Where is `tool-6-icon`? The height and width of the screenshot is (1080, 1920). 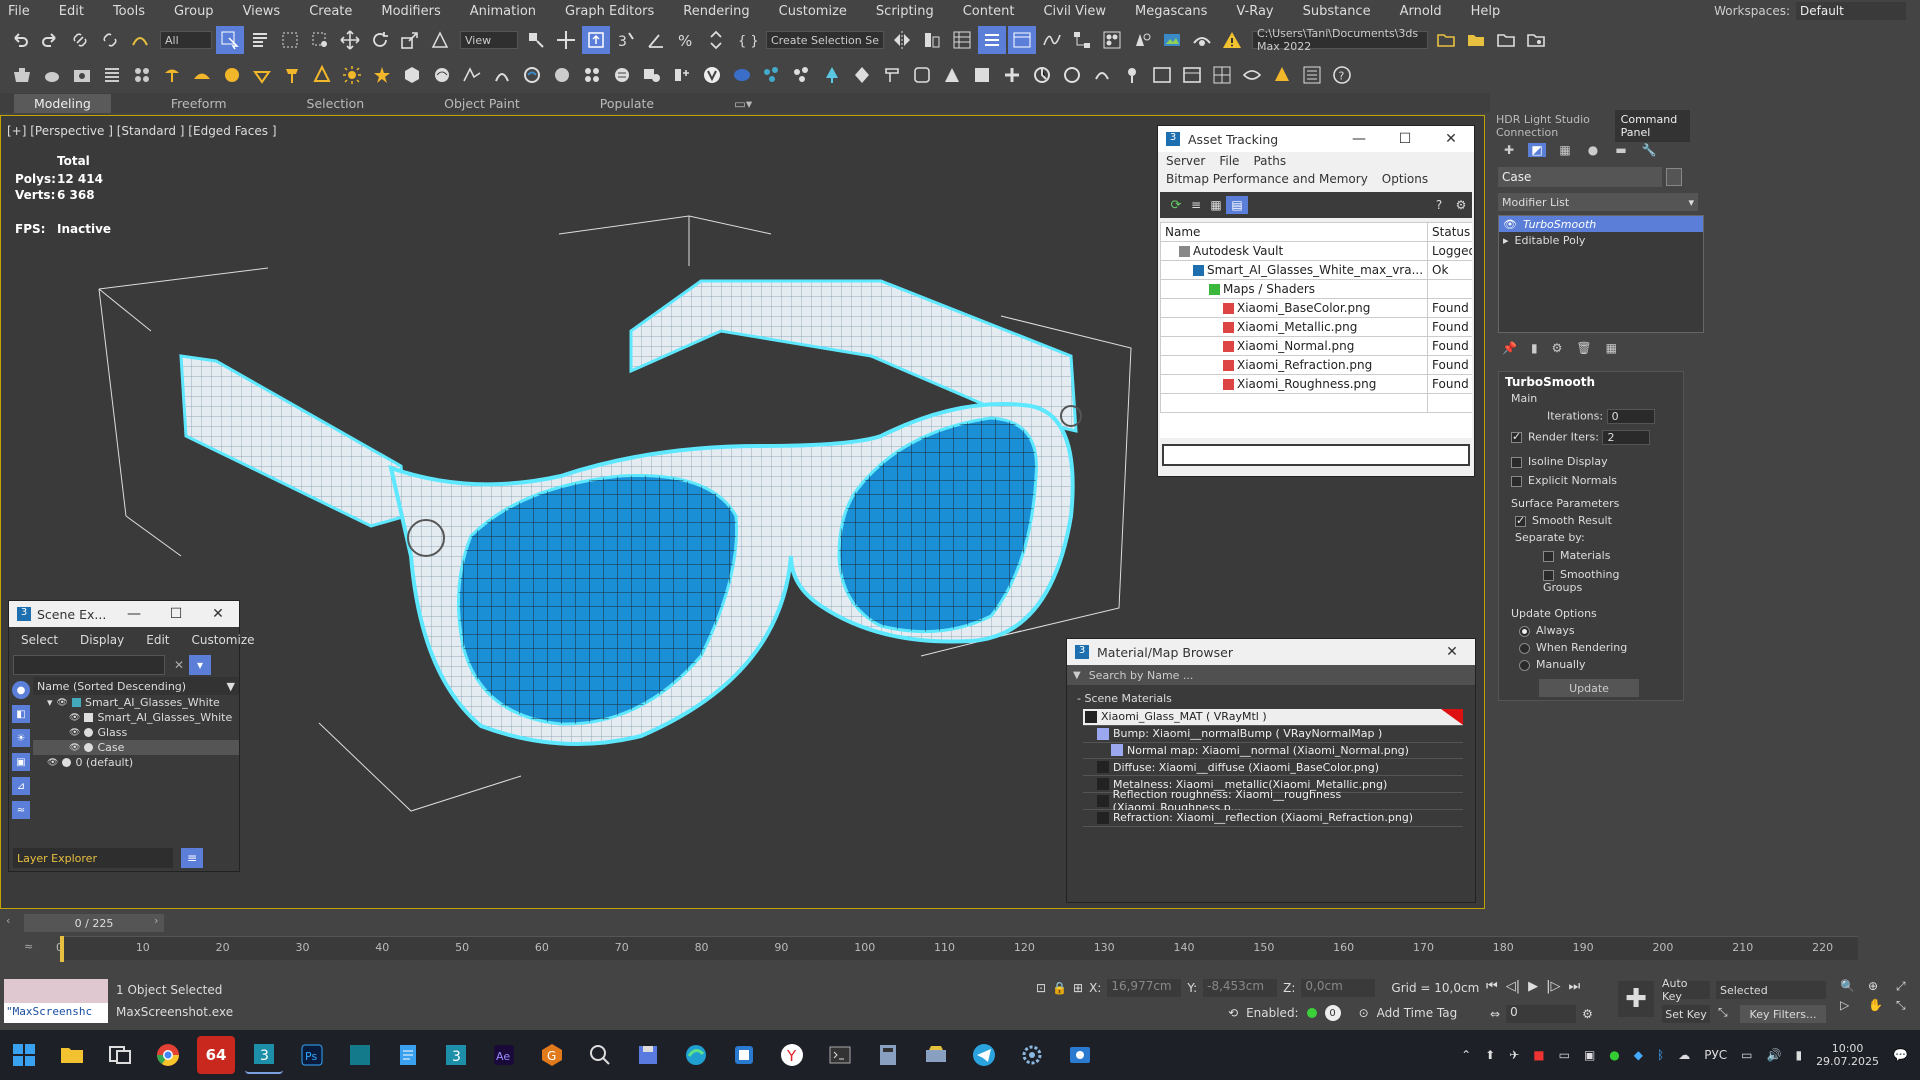 tool-6-icon is located at coordinates (1012, 75).